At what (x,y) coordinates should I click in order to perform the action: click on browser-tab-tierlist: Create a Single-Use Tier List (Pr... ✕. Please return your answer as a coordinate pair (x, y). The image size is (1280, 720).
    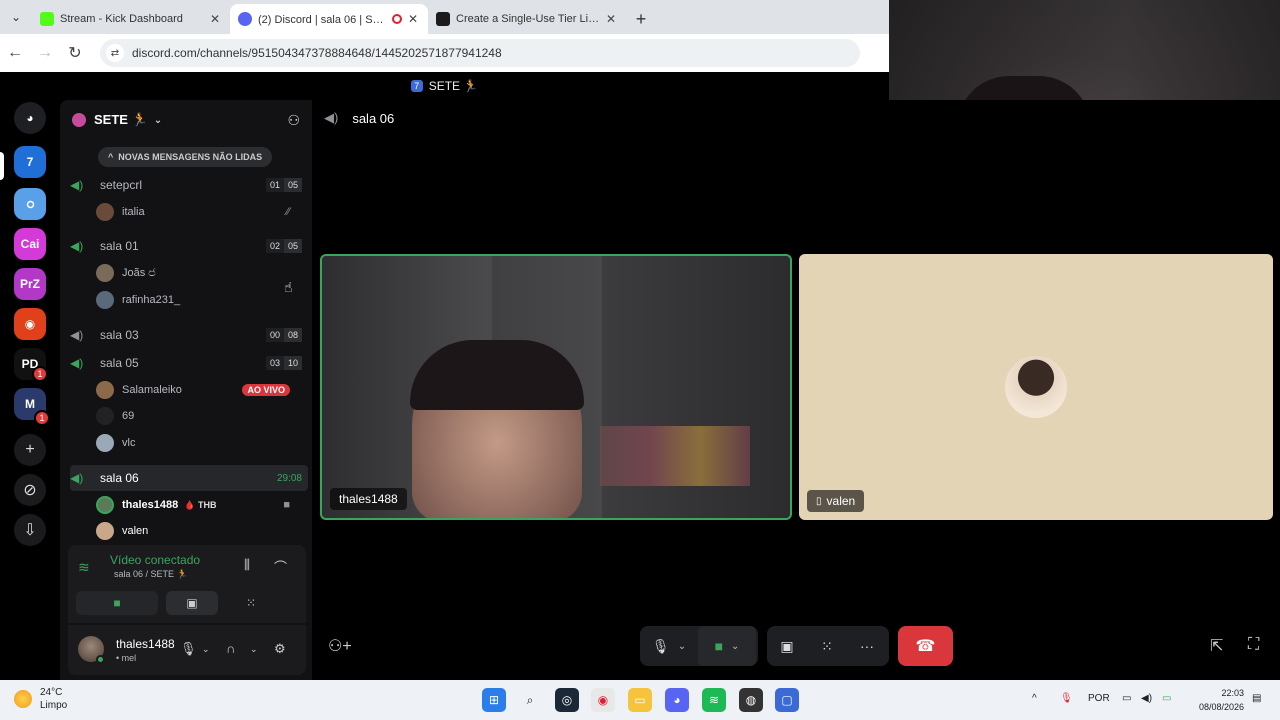
    Looking at the image, I should click on (527, 19).